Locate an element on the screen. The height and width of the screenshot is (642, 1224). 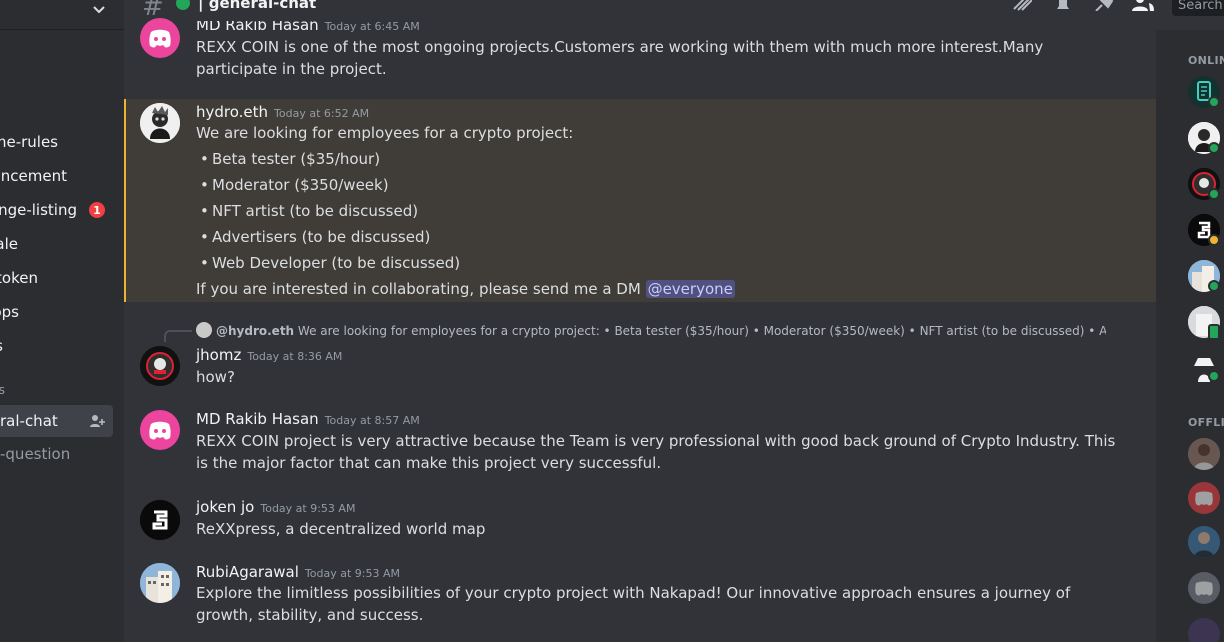
category-label: s is located at coordinates (2, 390).